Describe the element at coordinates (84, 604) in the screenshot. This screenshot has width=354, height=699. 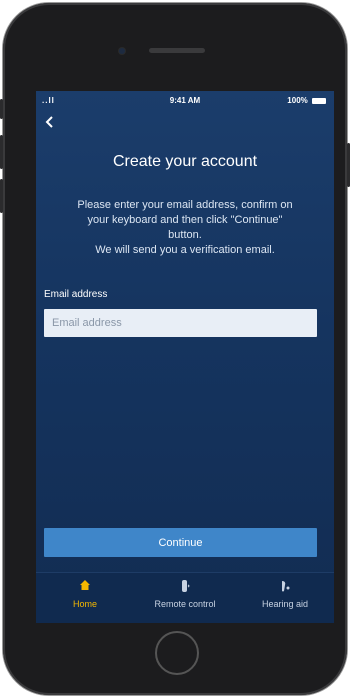
I see `tab-label: Home` at that location.